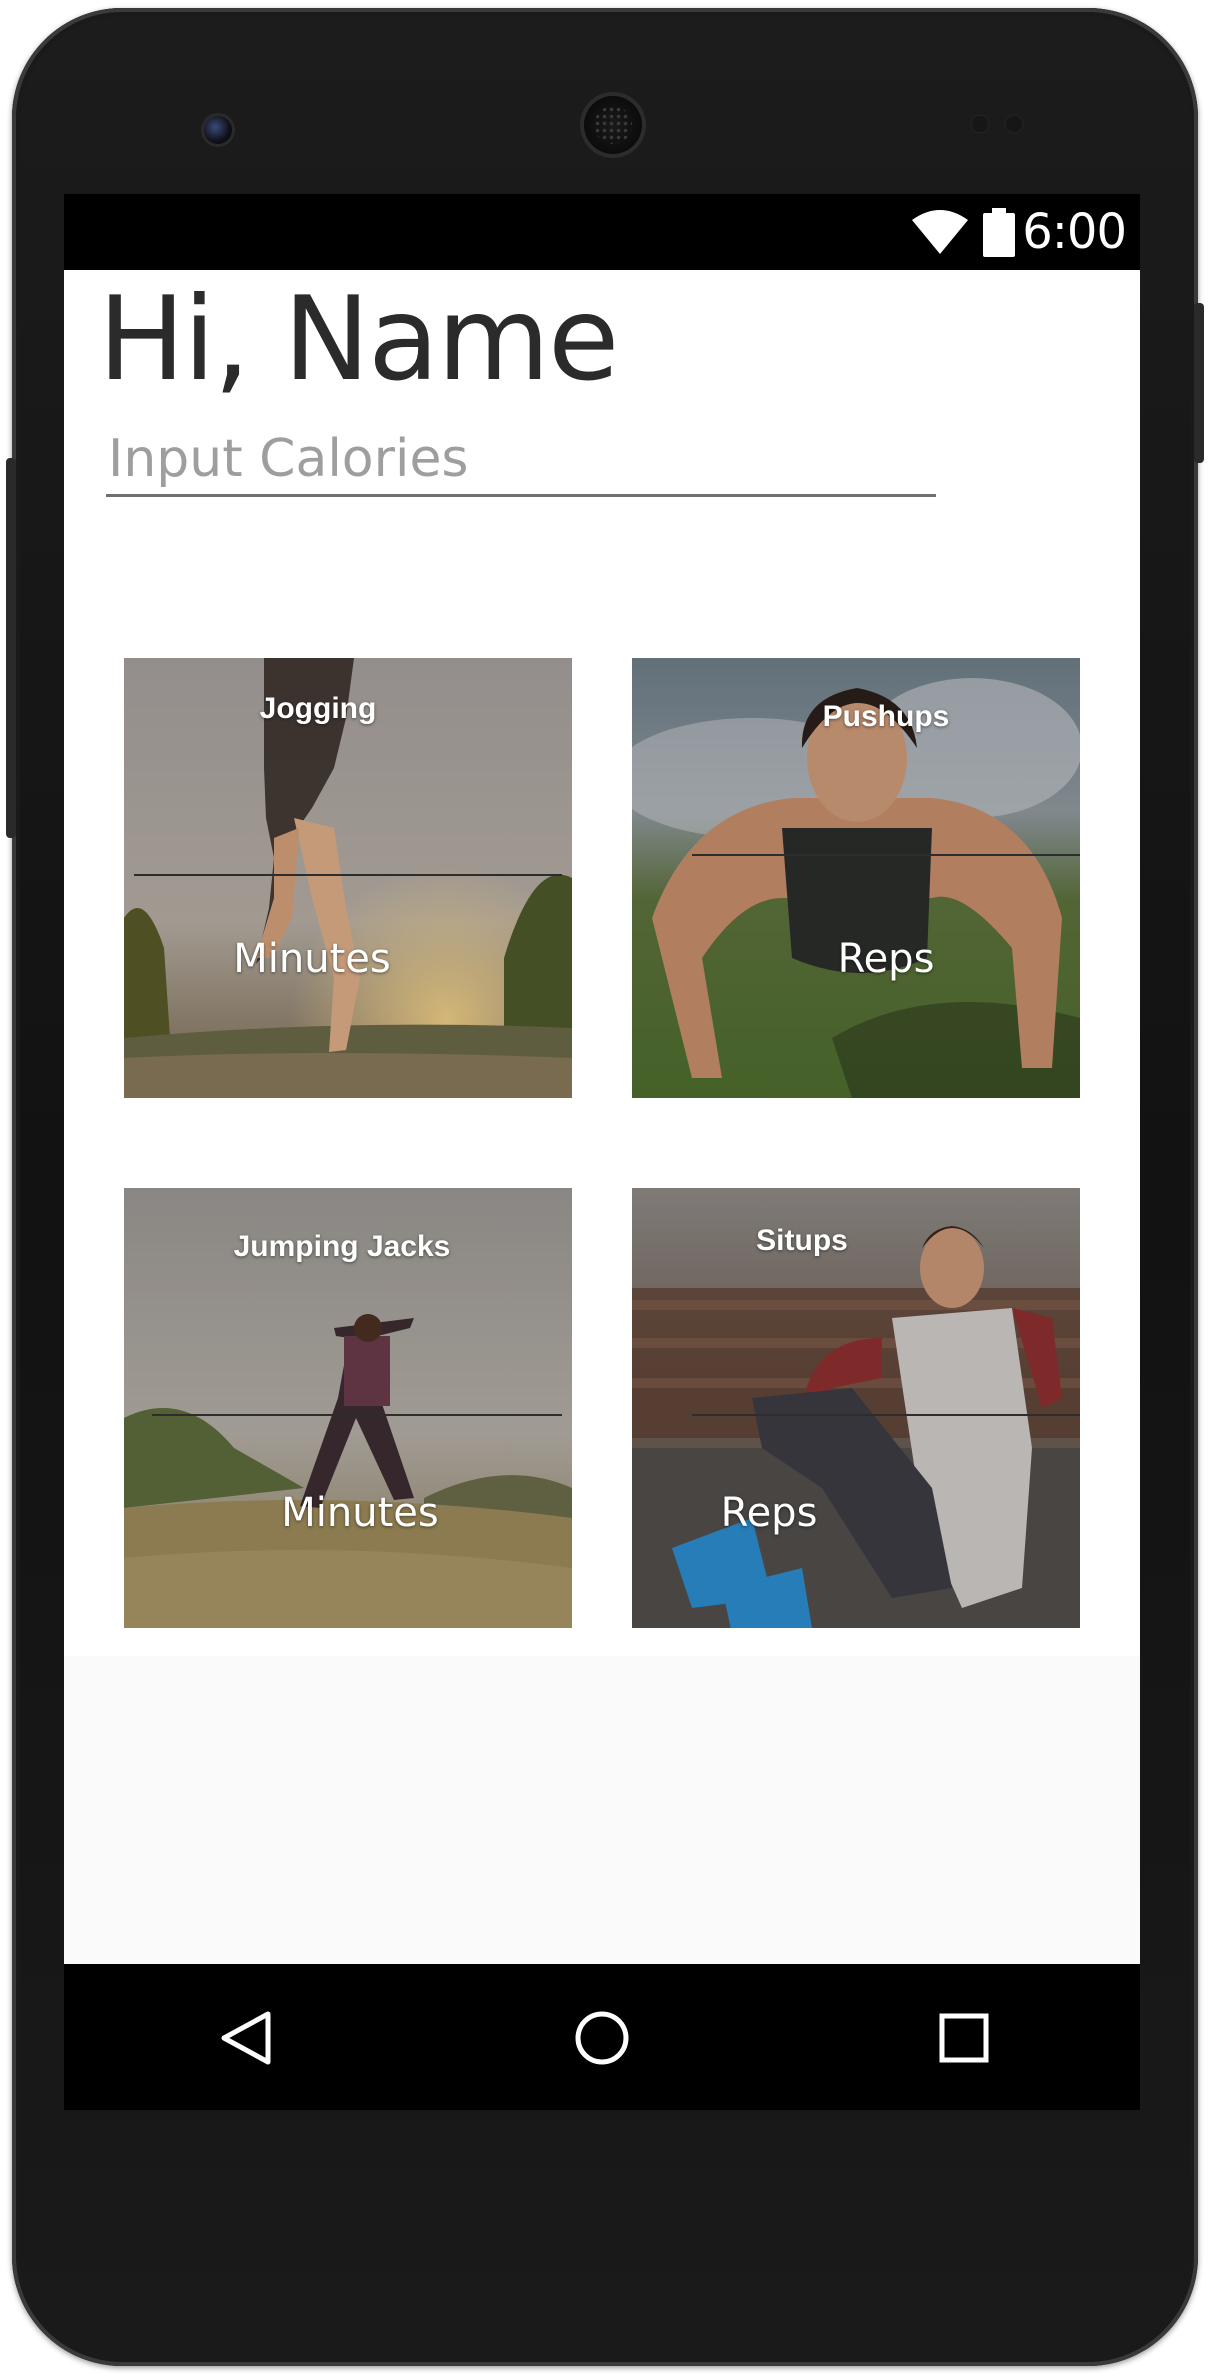  I want to click on battery-icon, so click(999, 232).